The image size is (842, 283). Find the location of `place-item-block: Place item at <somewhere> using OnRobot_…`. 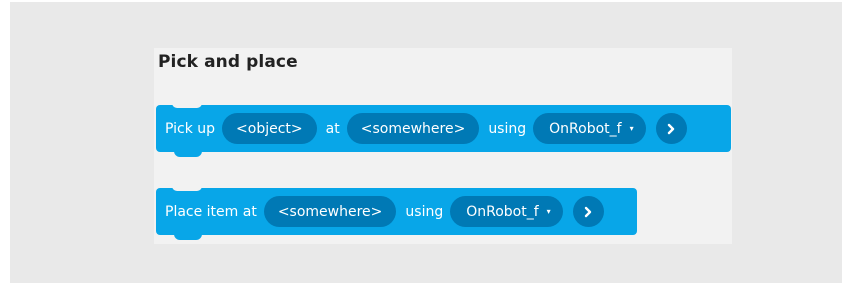

place-item-block: Place item at <somewhere> using OnRobot_… is located at coordinates (396, 213).